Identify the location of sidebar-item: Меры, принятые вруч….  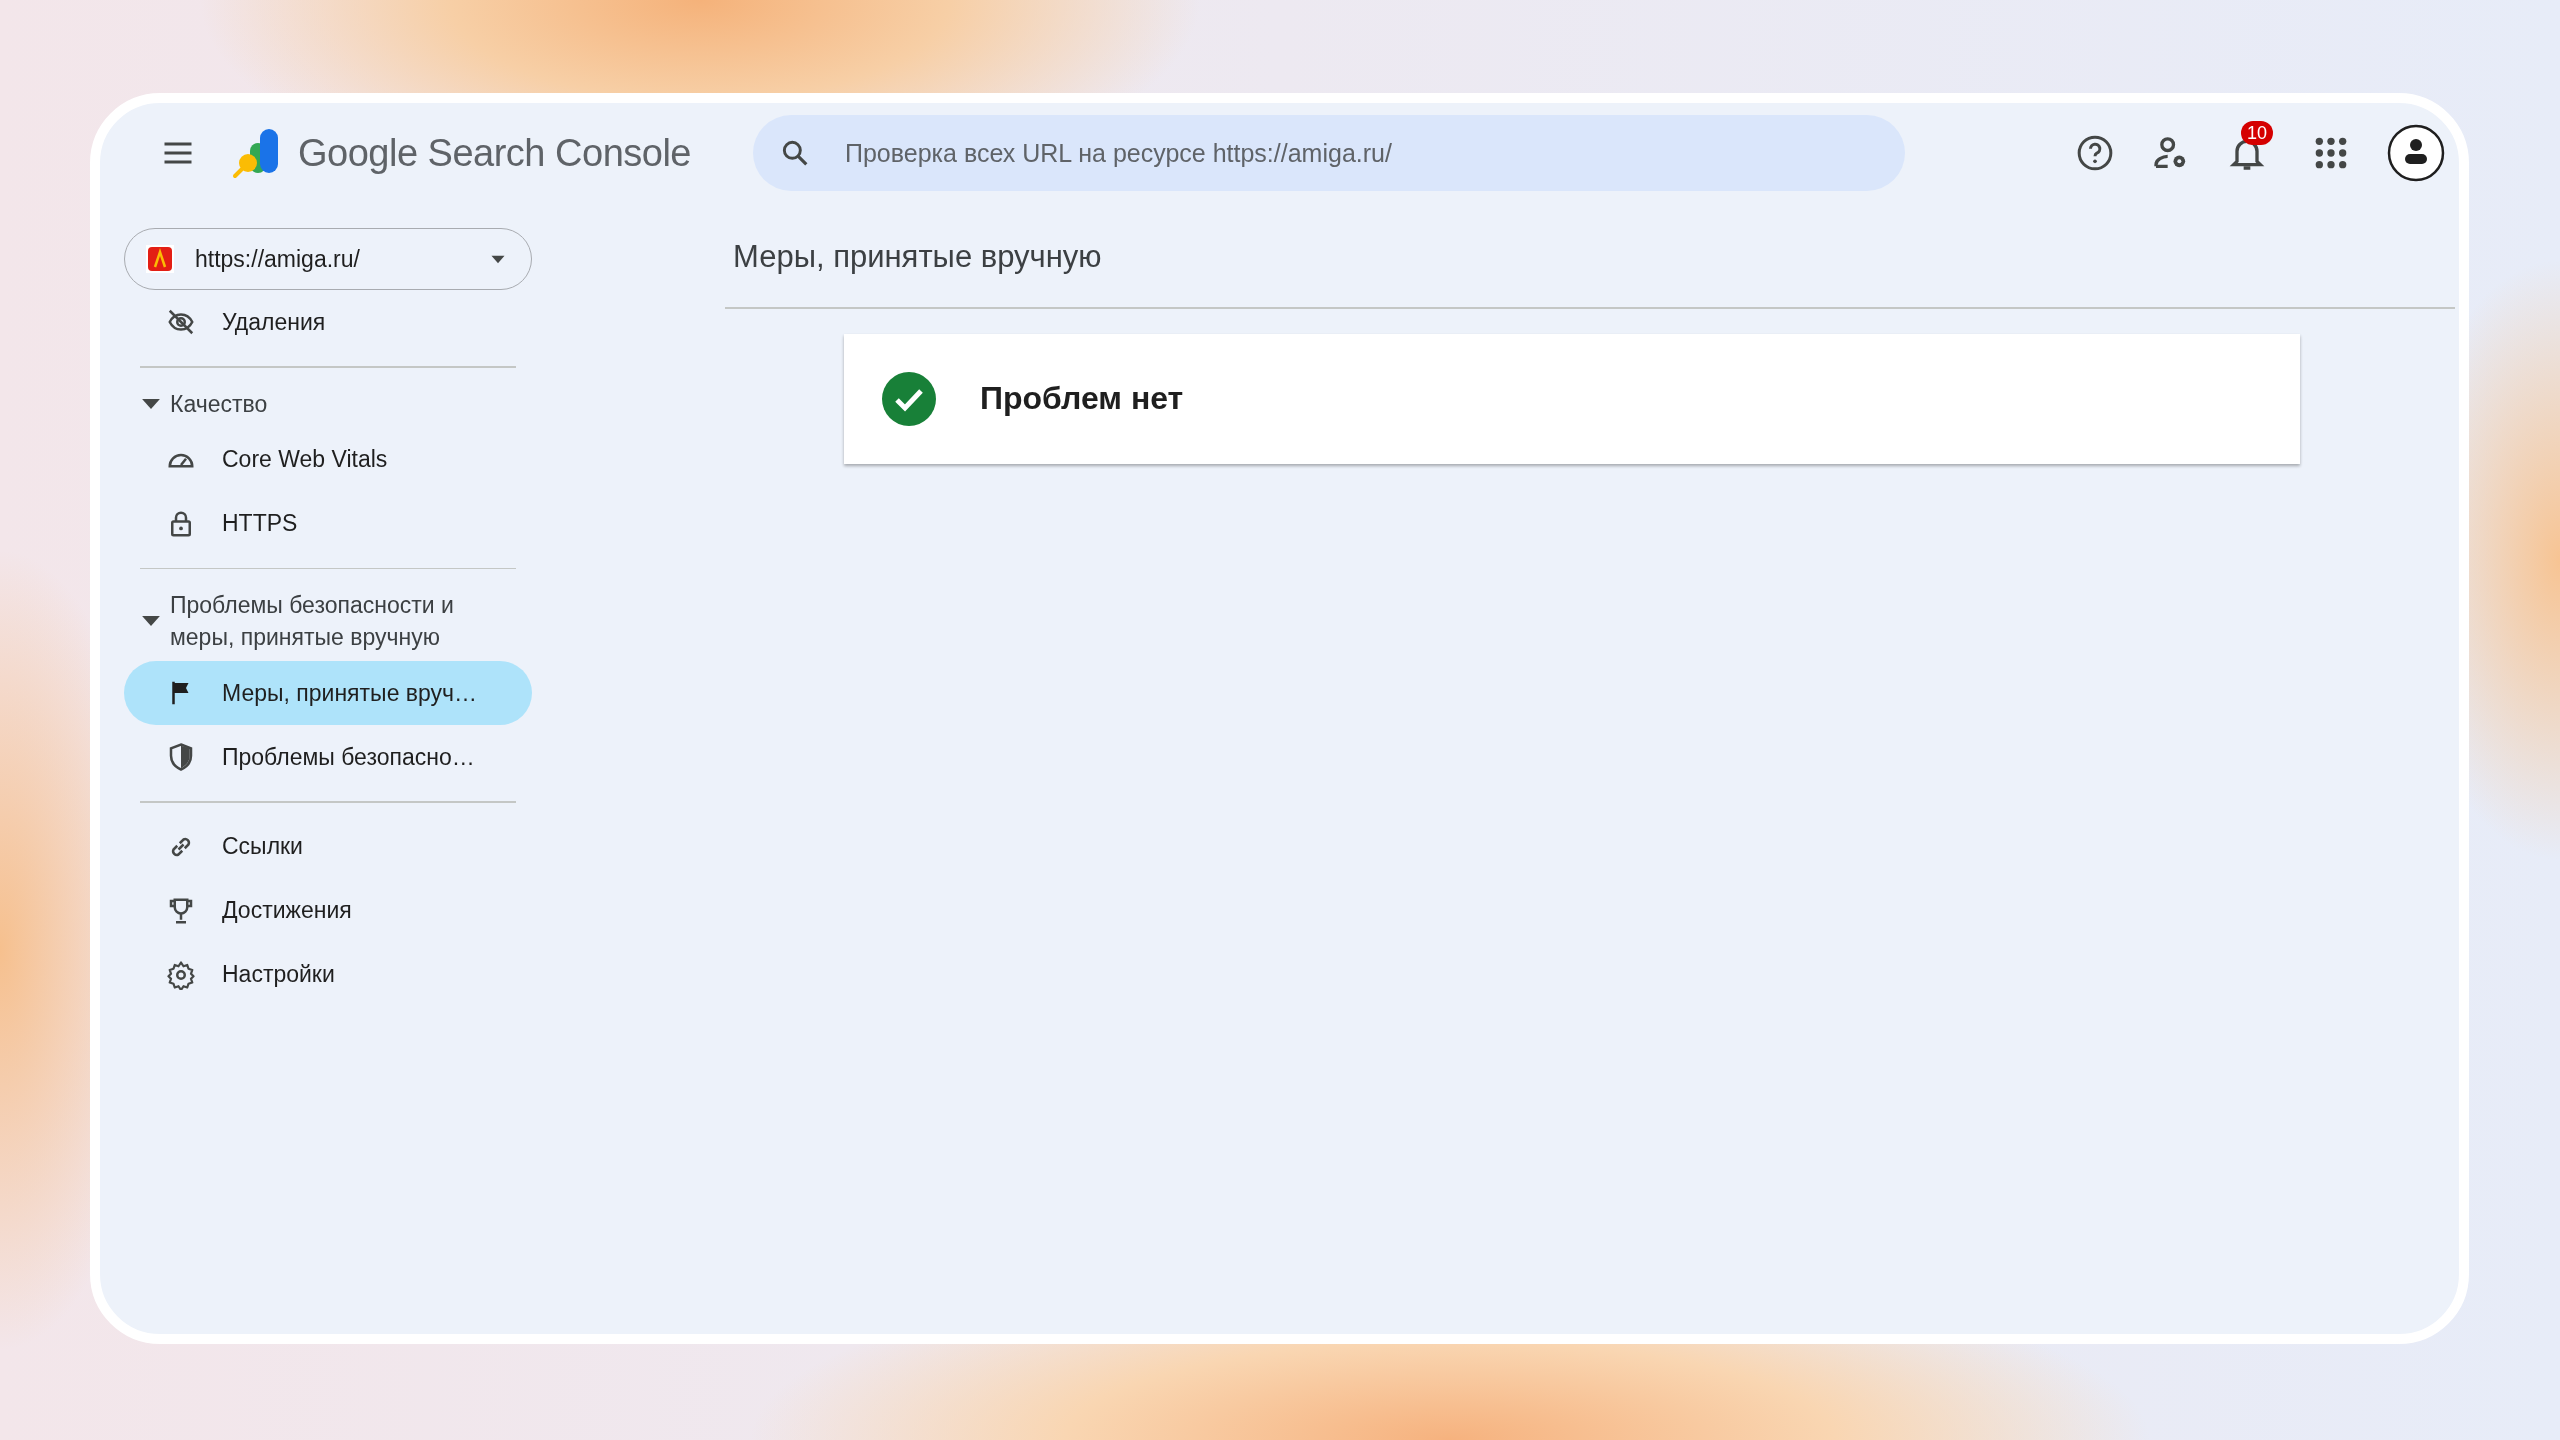
(328, 693).